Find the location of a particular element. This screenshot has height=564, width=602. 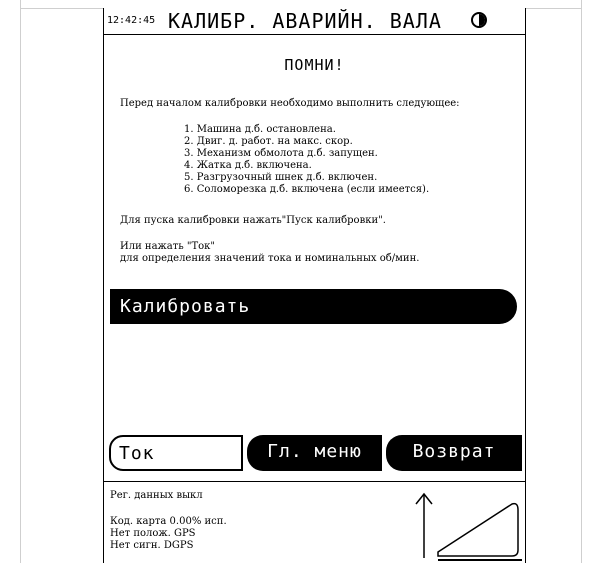

dgps-signal-status: Нет сигн. DGPS is located at coordinates (152, 545).